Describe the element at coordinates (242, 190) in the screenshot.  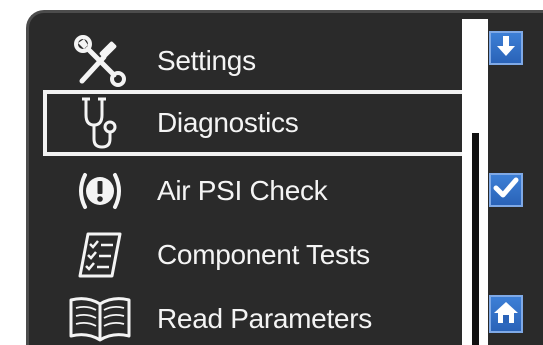
I see `menu-item-label: Air PSI Check` at that location.